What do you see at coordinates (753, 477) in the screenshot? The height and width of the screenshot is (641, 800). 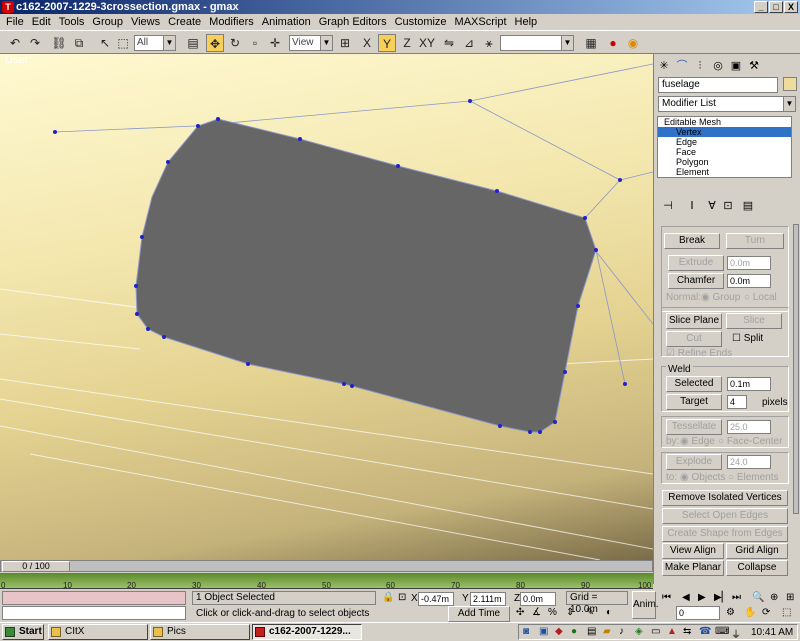 I see `to-elements-radio: ○ Elements` at bounding box center [753, 477].